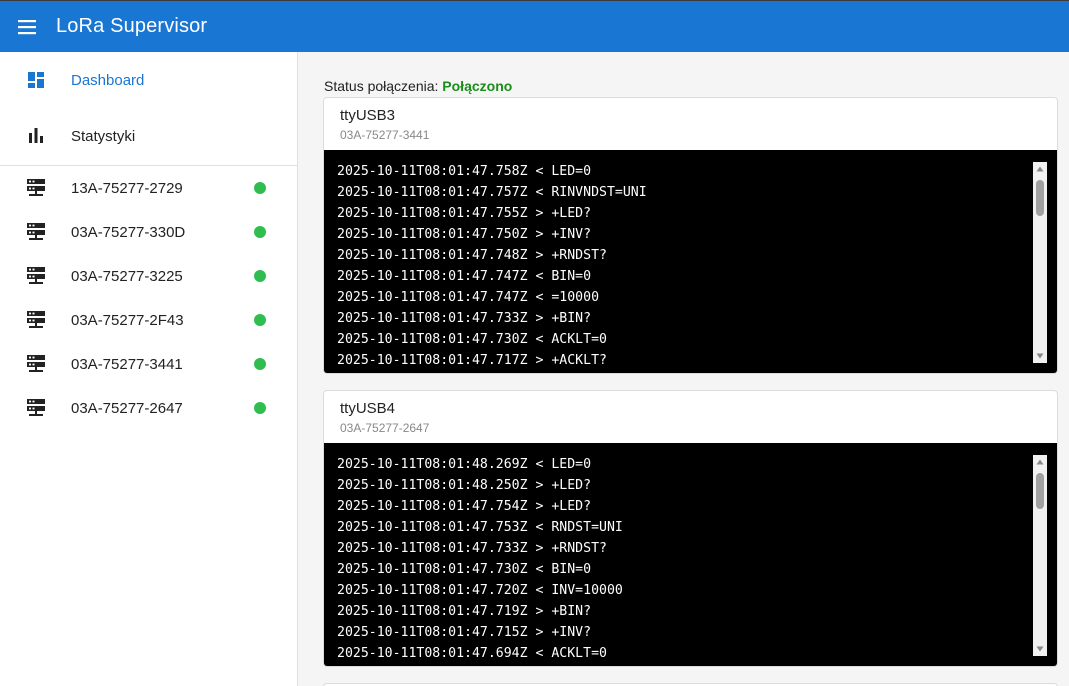  I want to click on dashboard-icon, so click(36, 80).